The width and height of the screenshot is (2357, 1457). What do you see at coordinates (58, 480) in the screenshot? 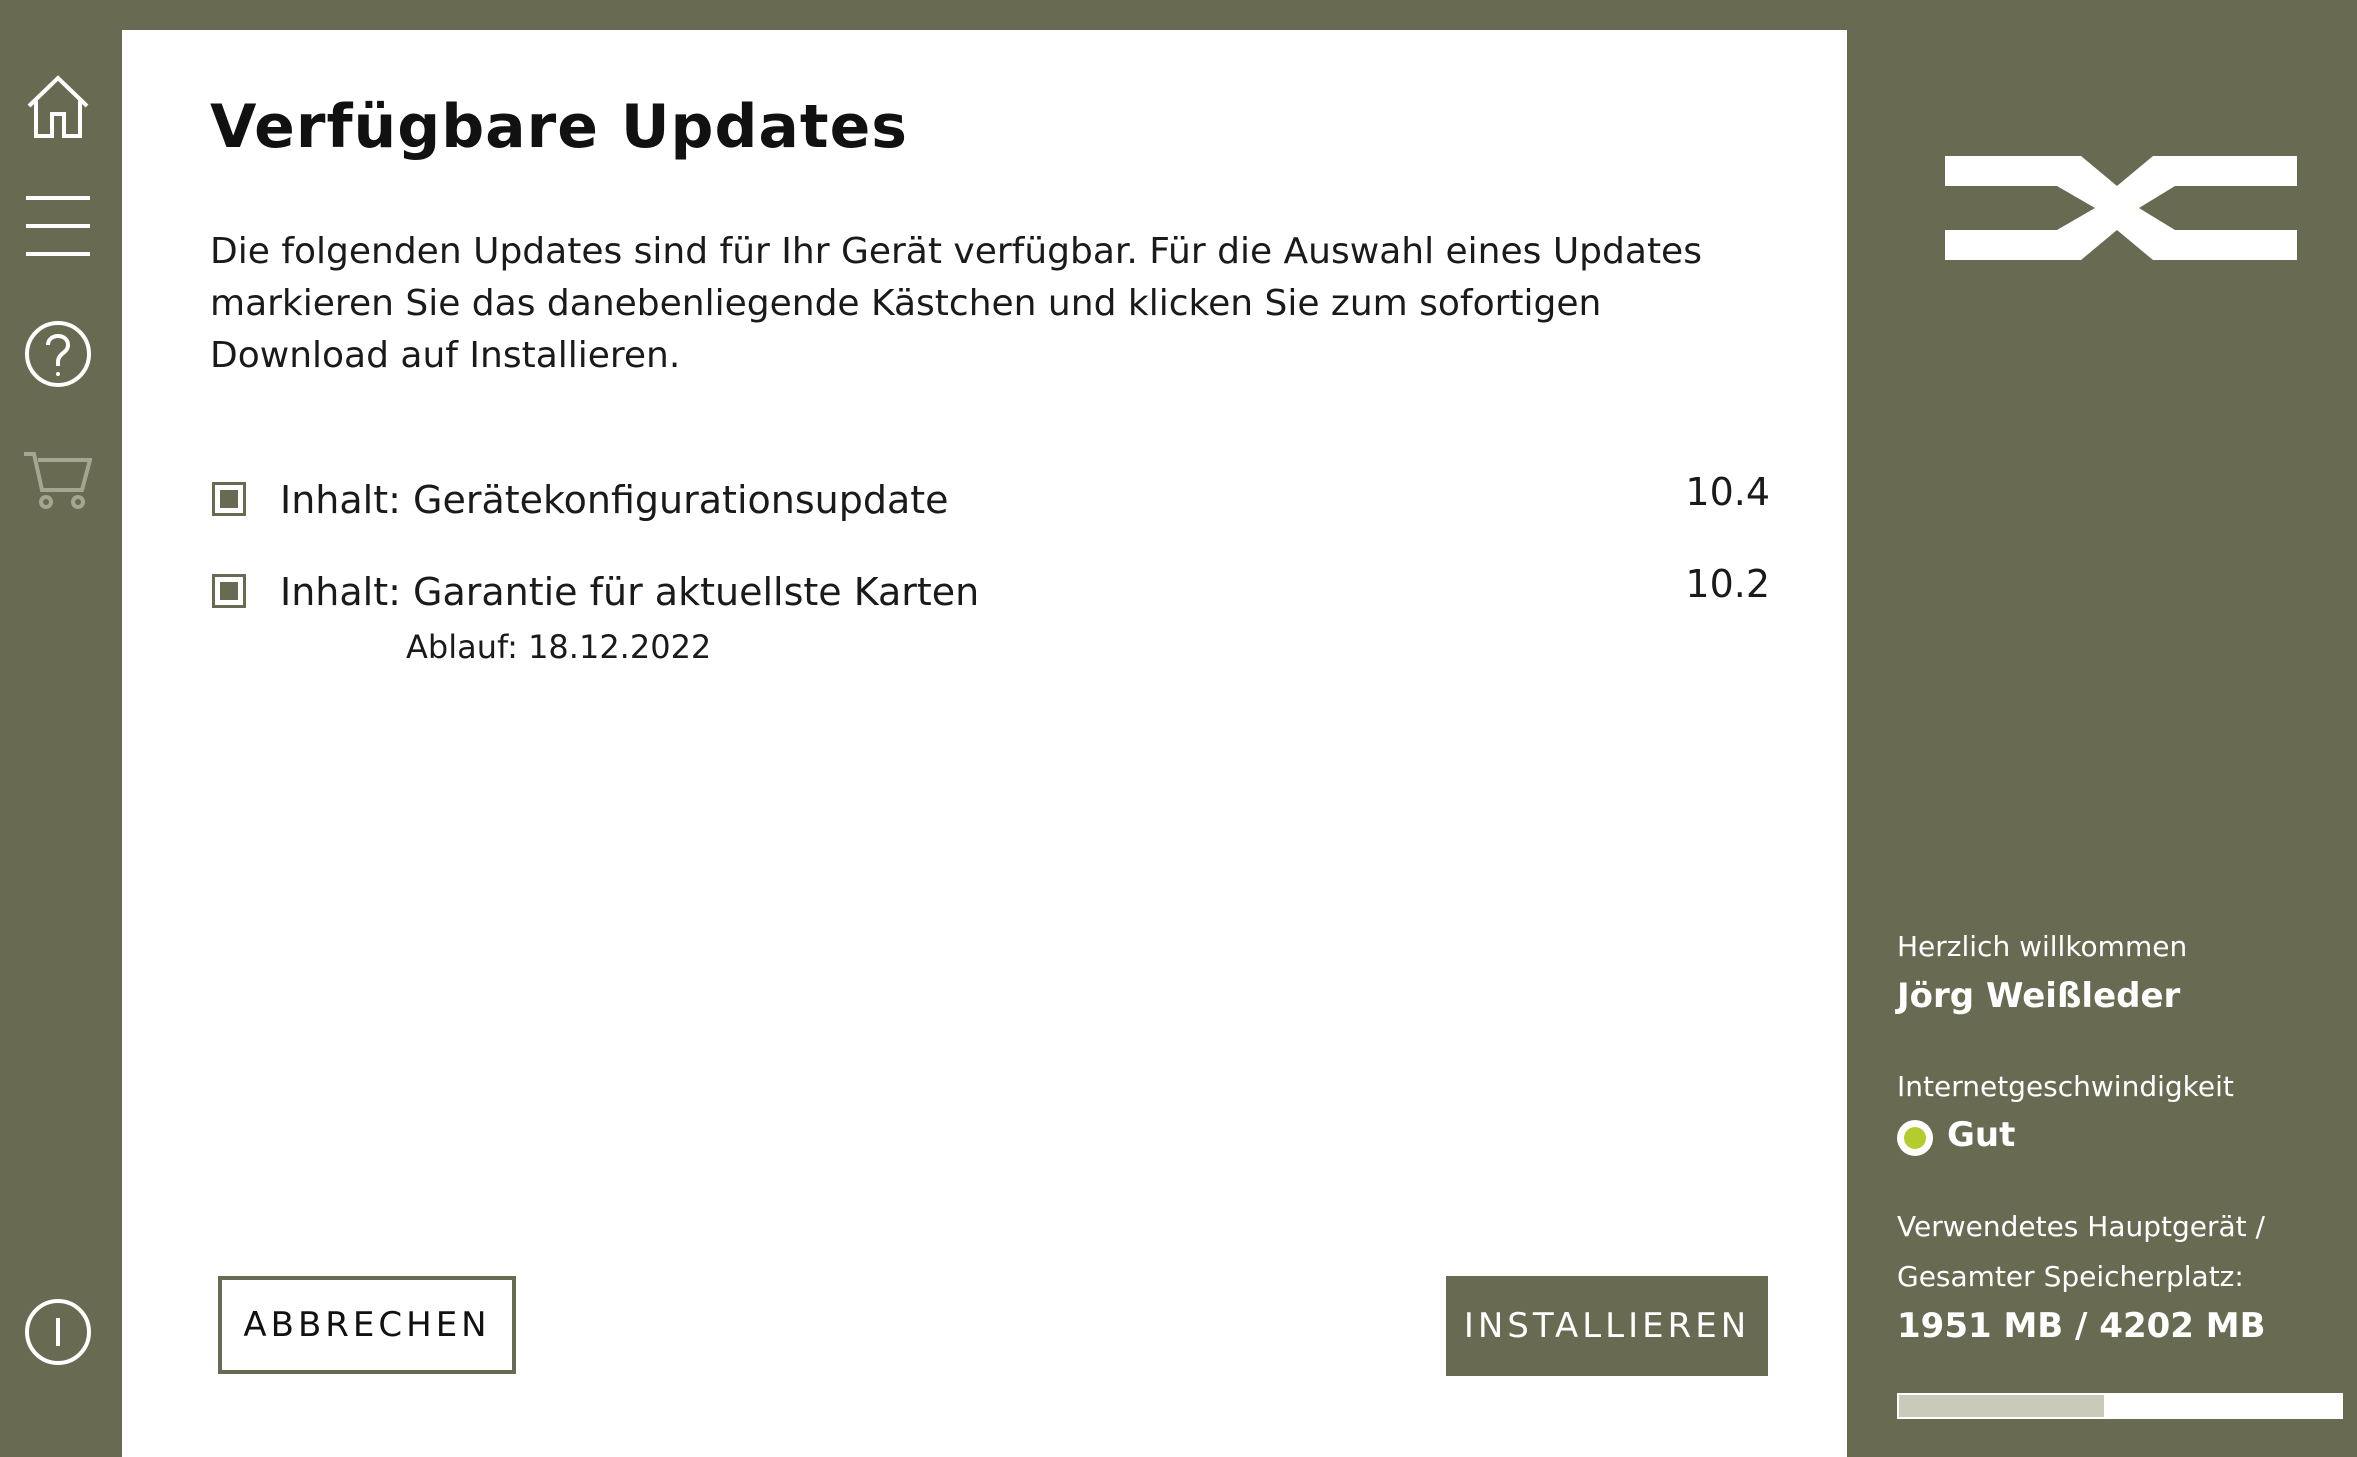
I see `cart-icon` at bounding box center [58, 480].